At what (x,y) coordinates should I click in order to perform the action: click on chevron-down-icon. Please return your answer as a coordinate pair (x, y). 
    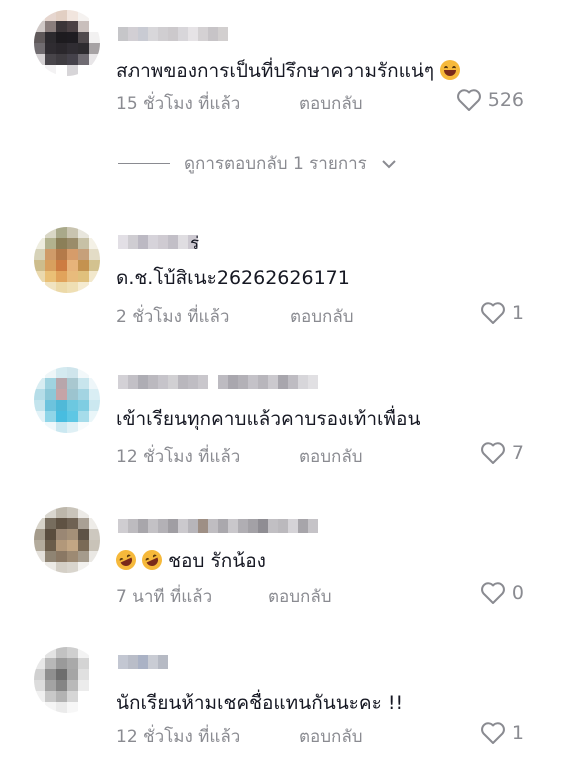
    Looking at the image, I should click on (389, 163).